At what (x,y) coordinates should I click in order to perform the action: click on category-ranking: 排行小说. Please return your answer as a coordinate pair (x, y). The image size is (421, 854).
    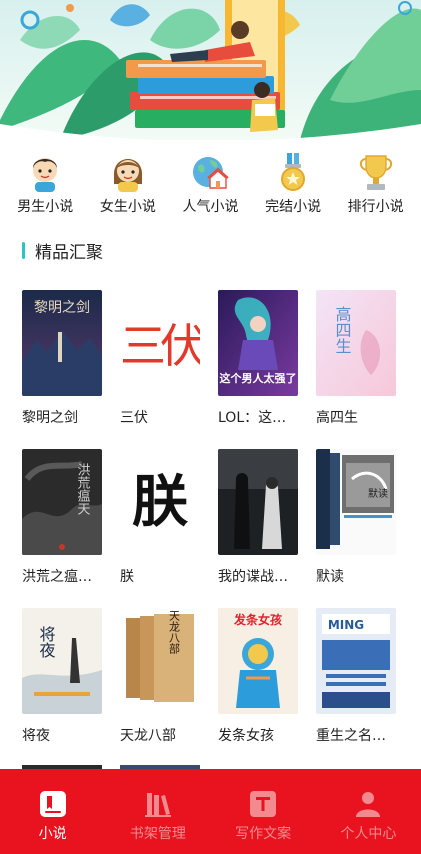
    Looking at the image, I should click on (376, 187).